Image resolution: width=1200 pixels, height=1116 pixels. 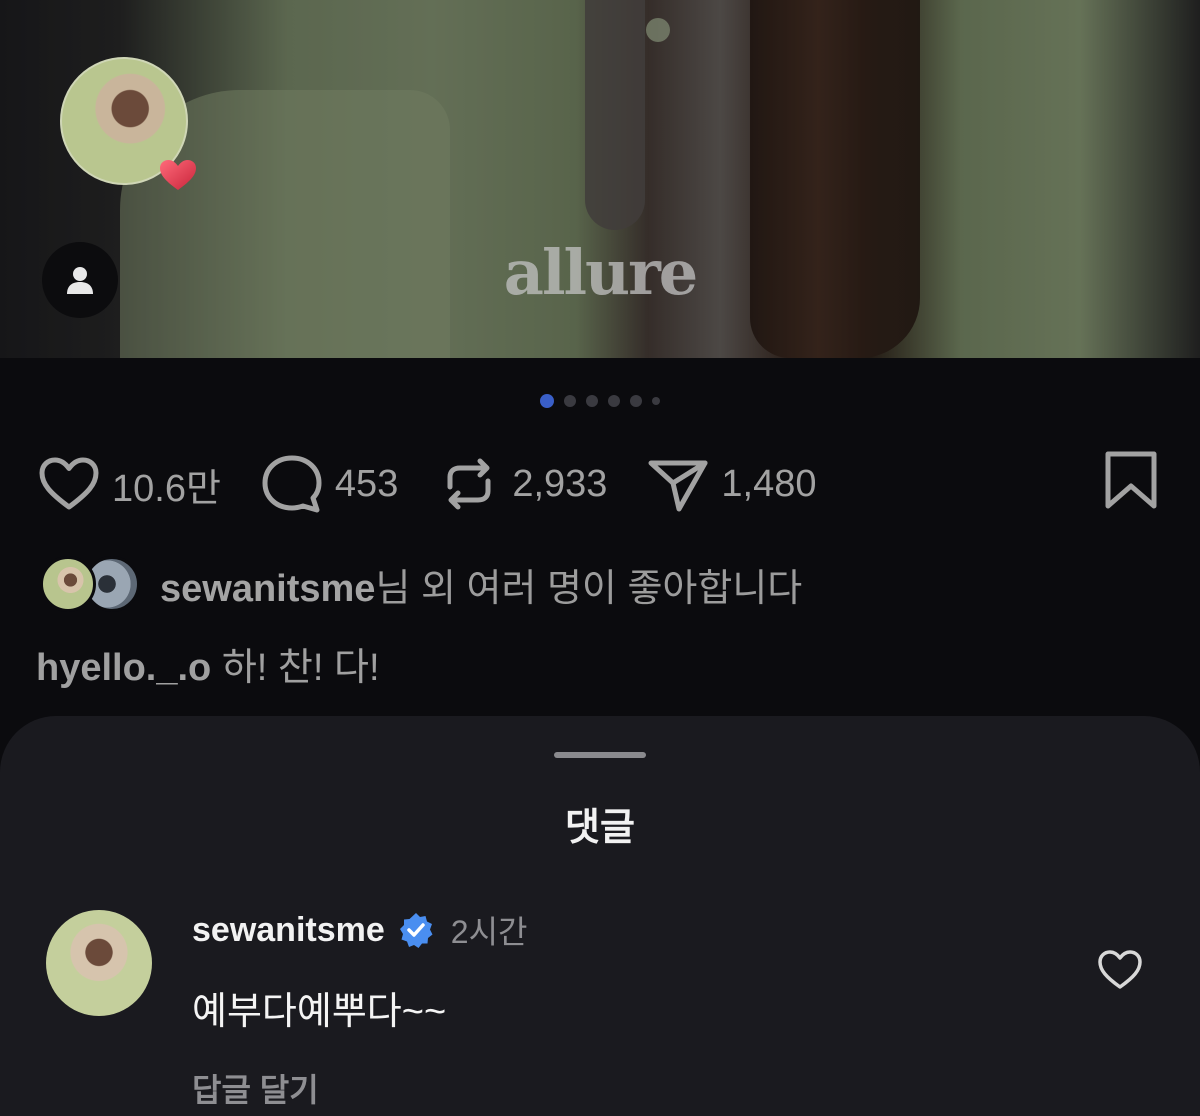 I want to click on image-watermark: allure, so click(x=600, y=272).